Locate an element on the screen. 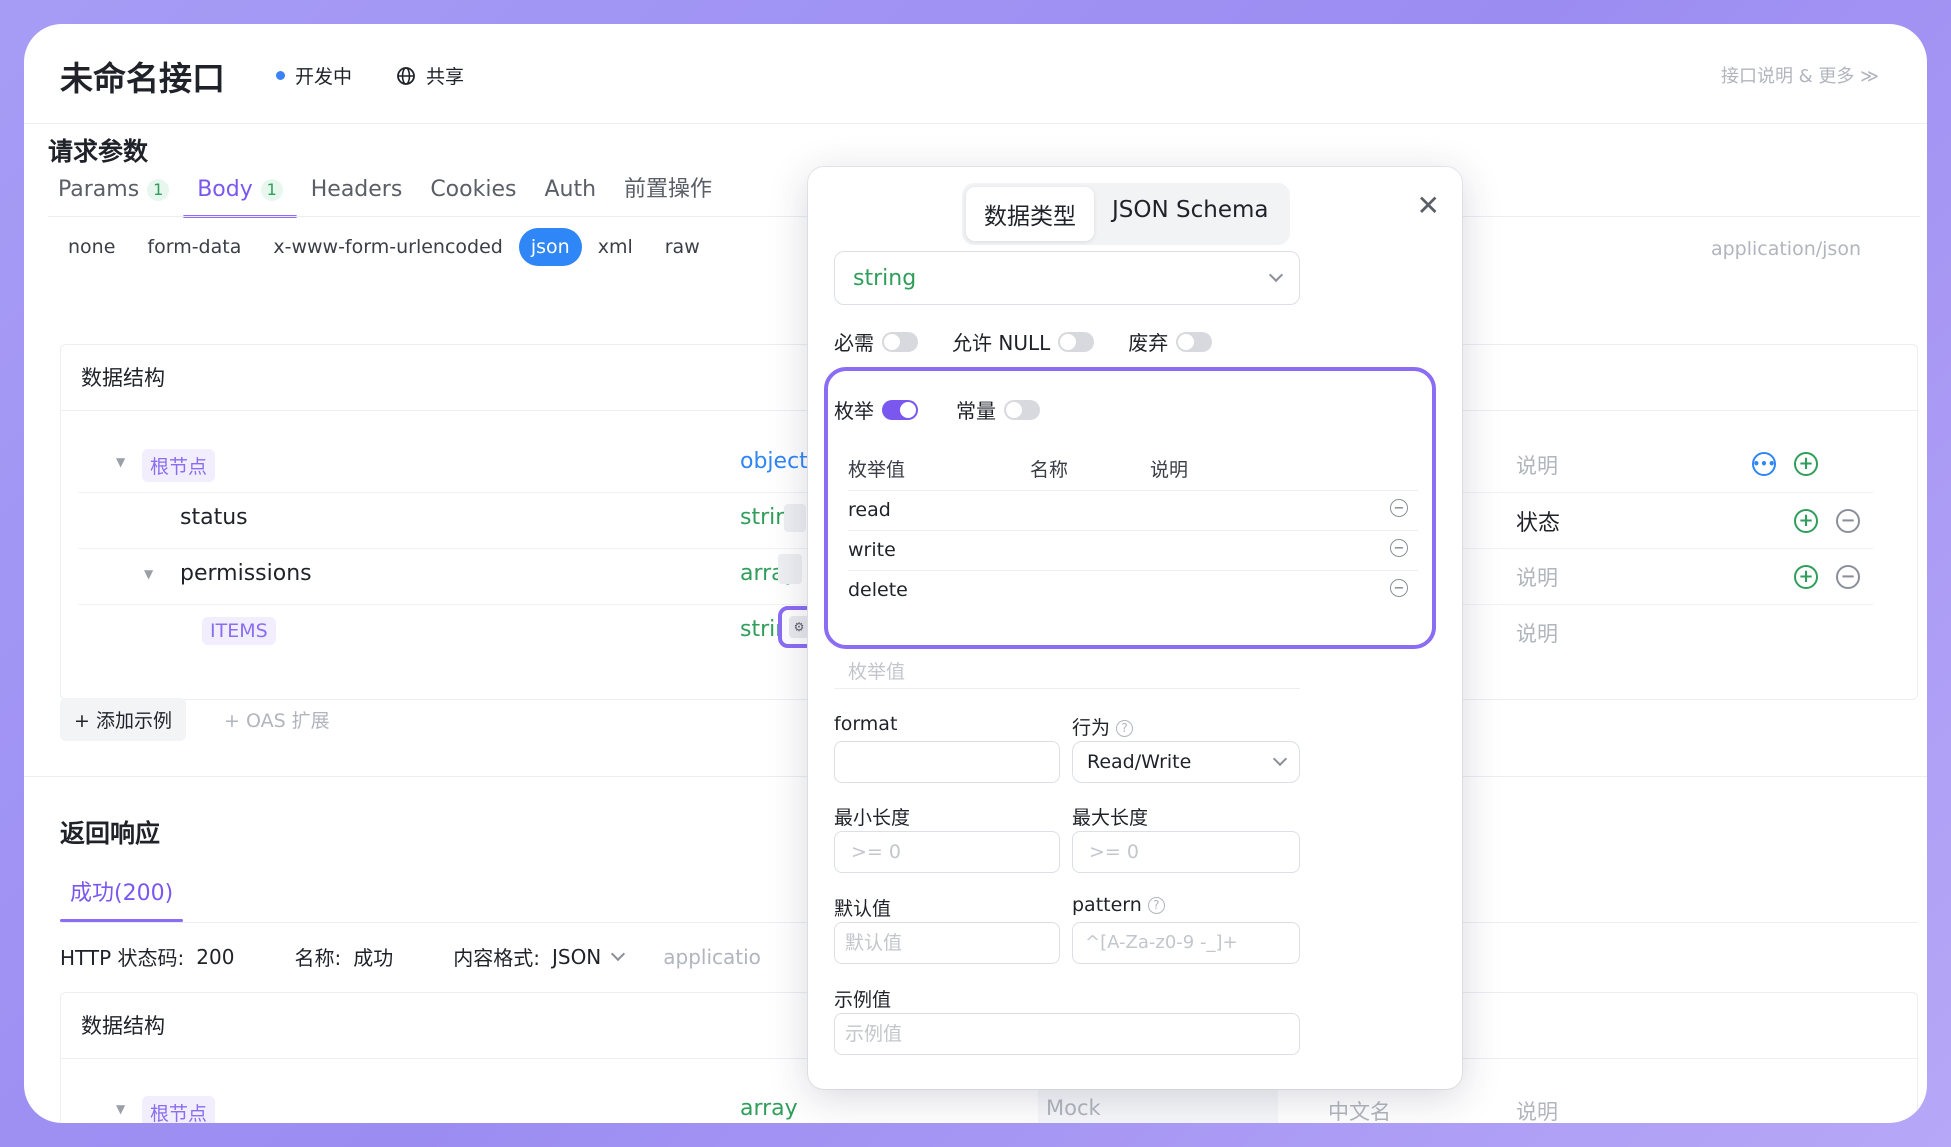  behavior-select: Read/Write is located at coordinates (1186, 762).